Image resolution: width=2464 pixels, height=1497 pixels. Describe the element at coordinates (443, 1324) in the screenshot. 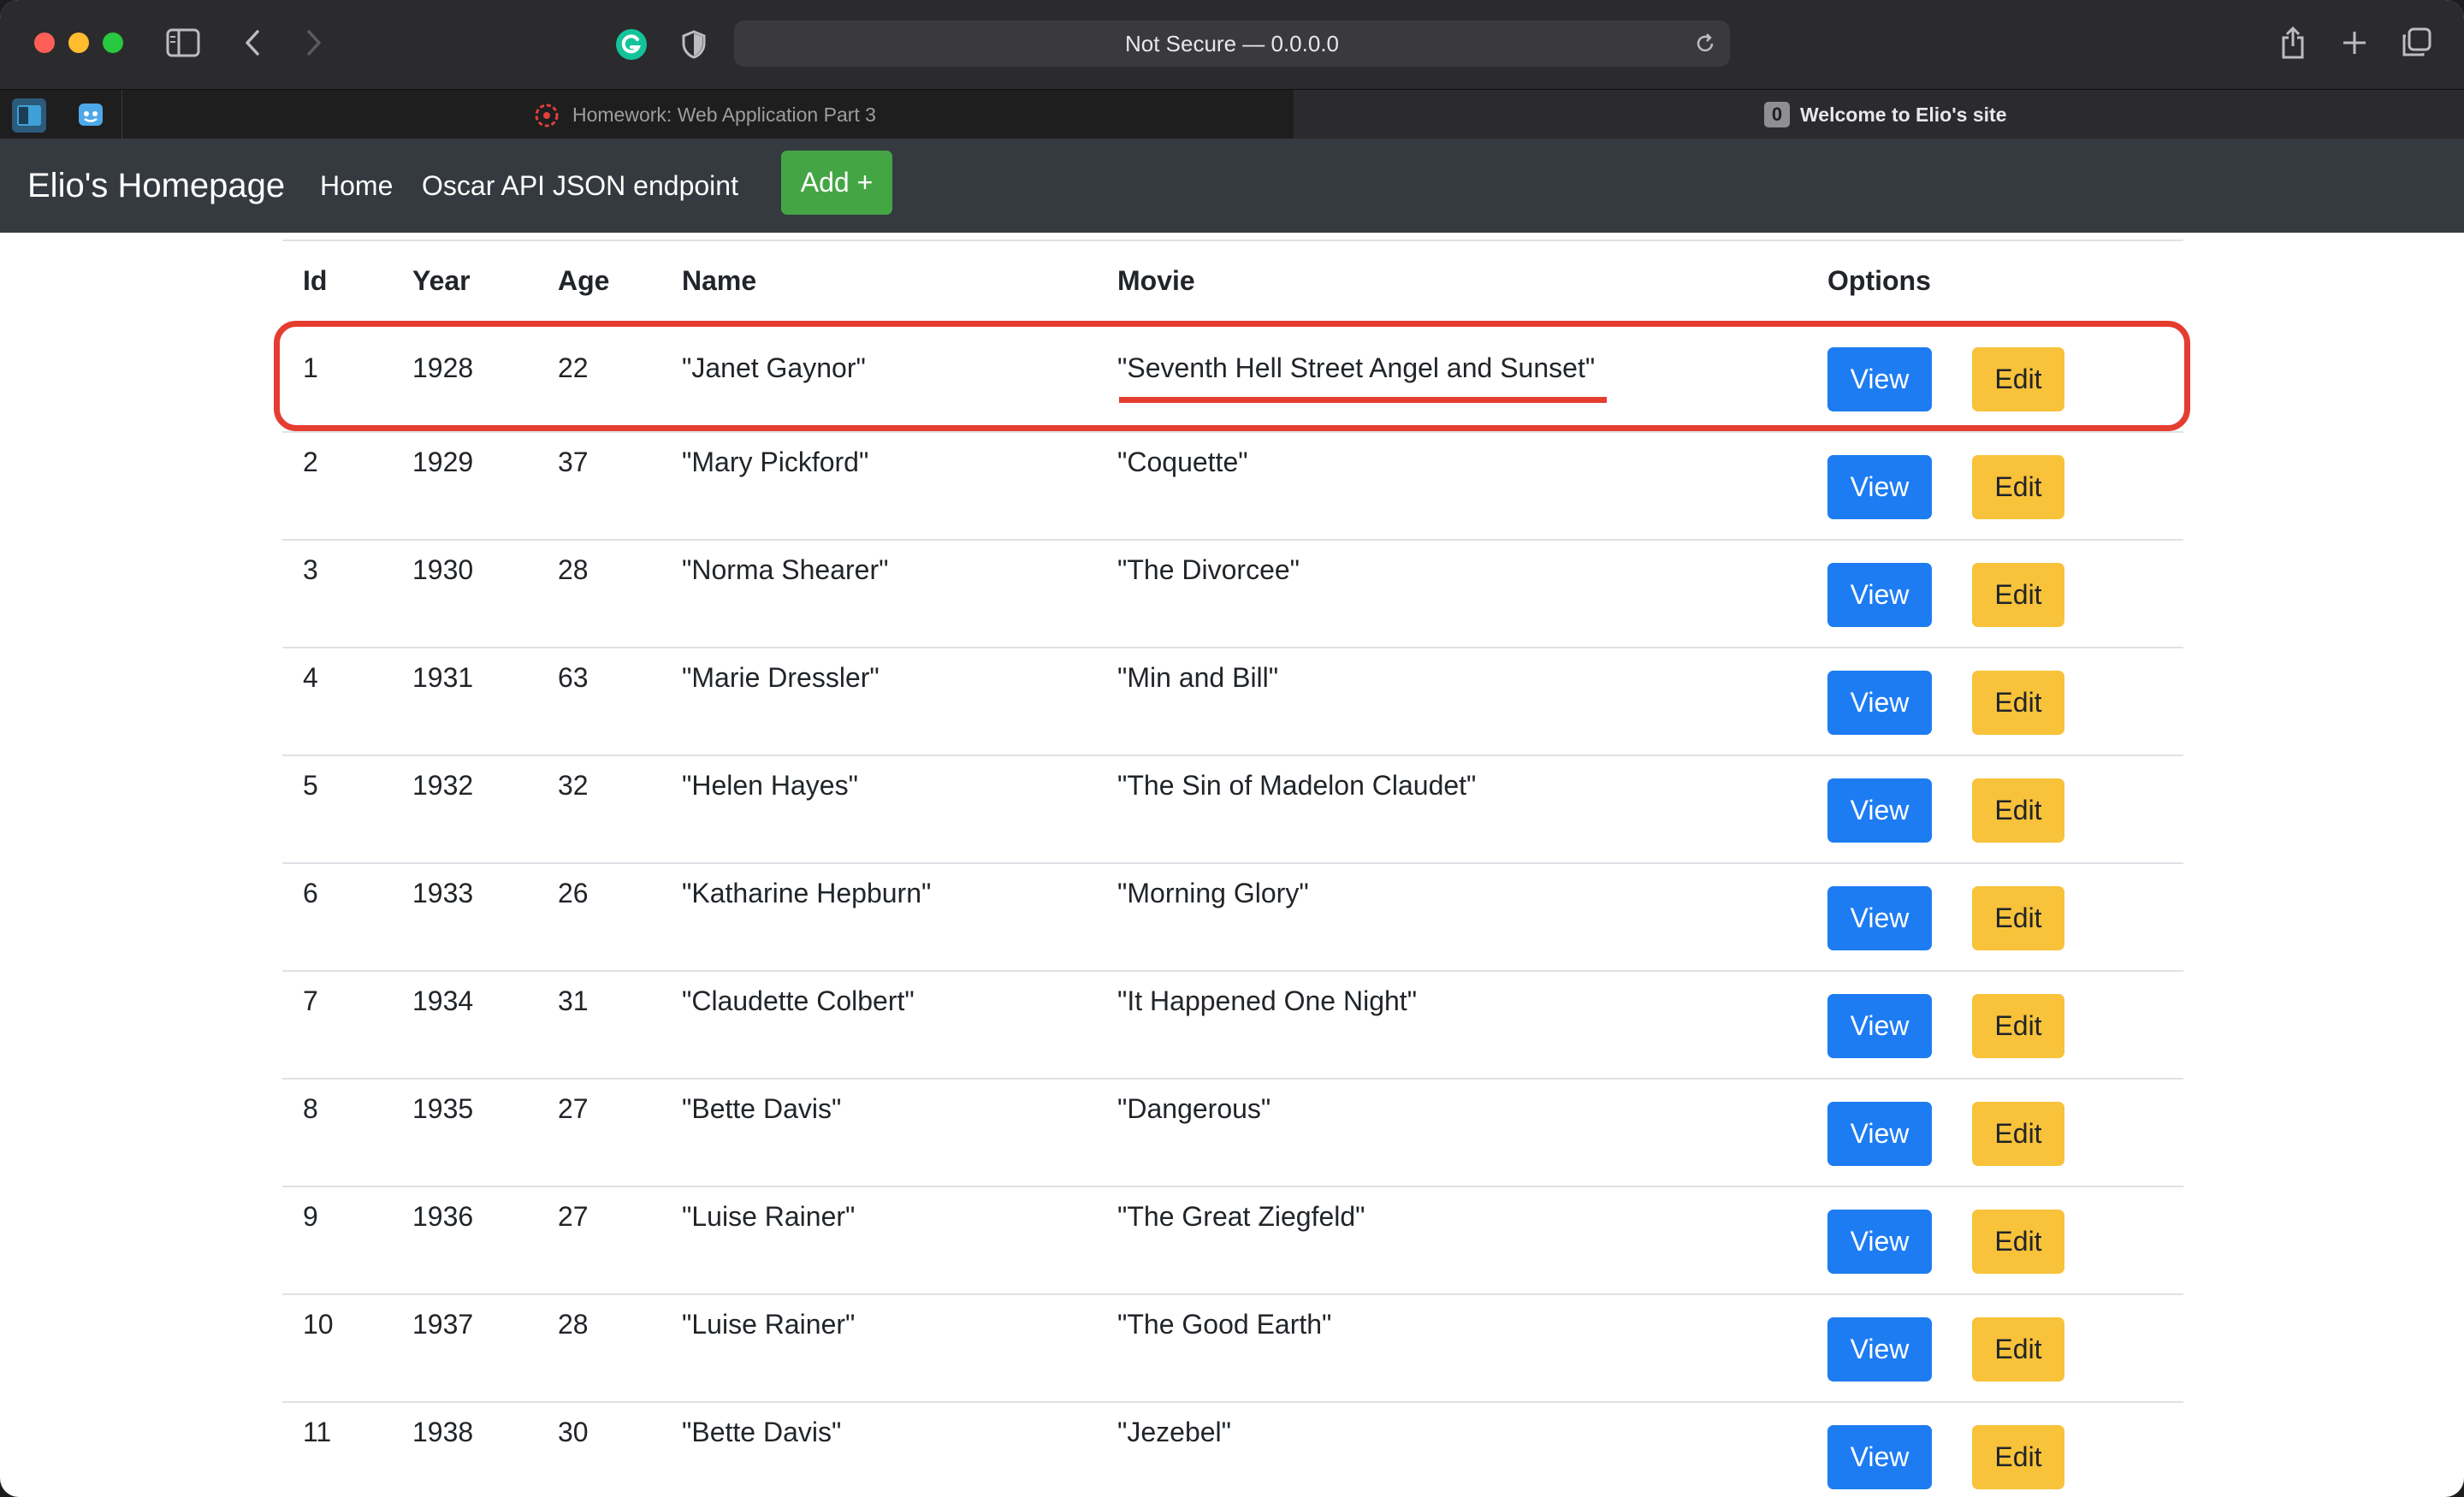

I see `cell-year: 1937` at that location.